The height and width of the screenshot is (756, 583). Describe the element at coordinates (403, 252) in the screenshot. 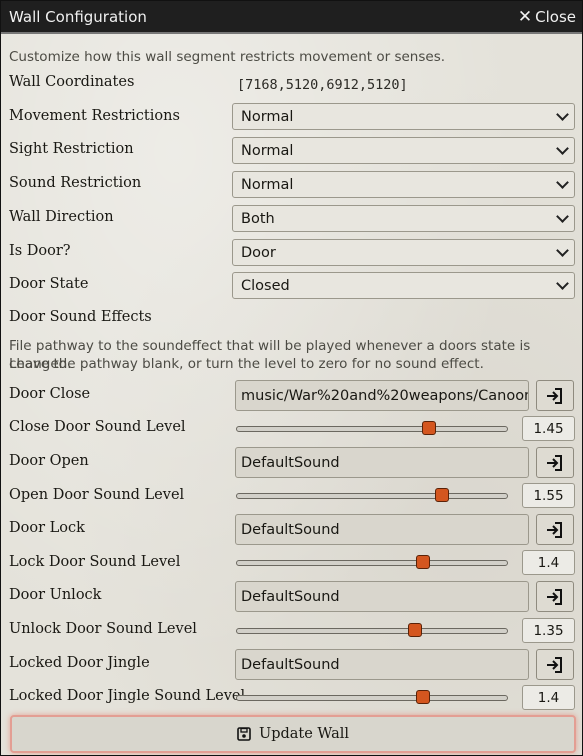

I see `is-door-select: Door` at that location.